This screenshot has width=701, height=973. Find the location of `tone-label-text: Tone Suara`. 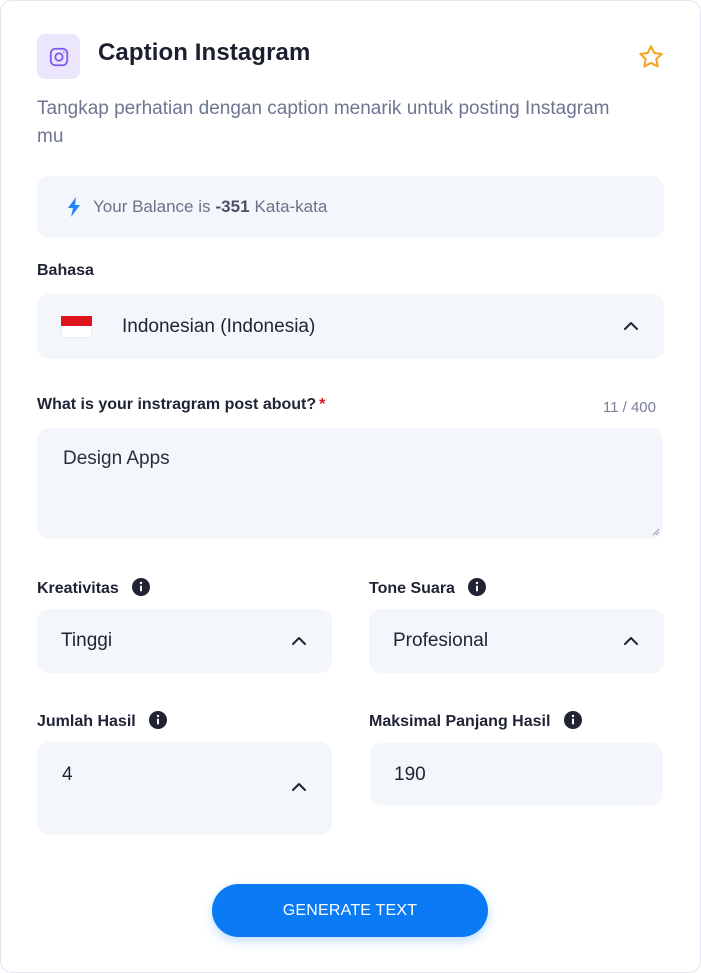

tone-label-text: Tone Suara is located at coordinates (412, 588).